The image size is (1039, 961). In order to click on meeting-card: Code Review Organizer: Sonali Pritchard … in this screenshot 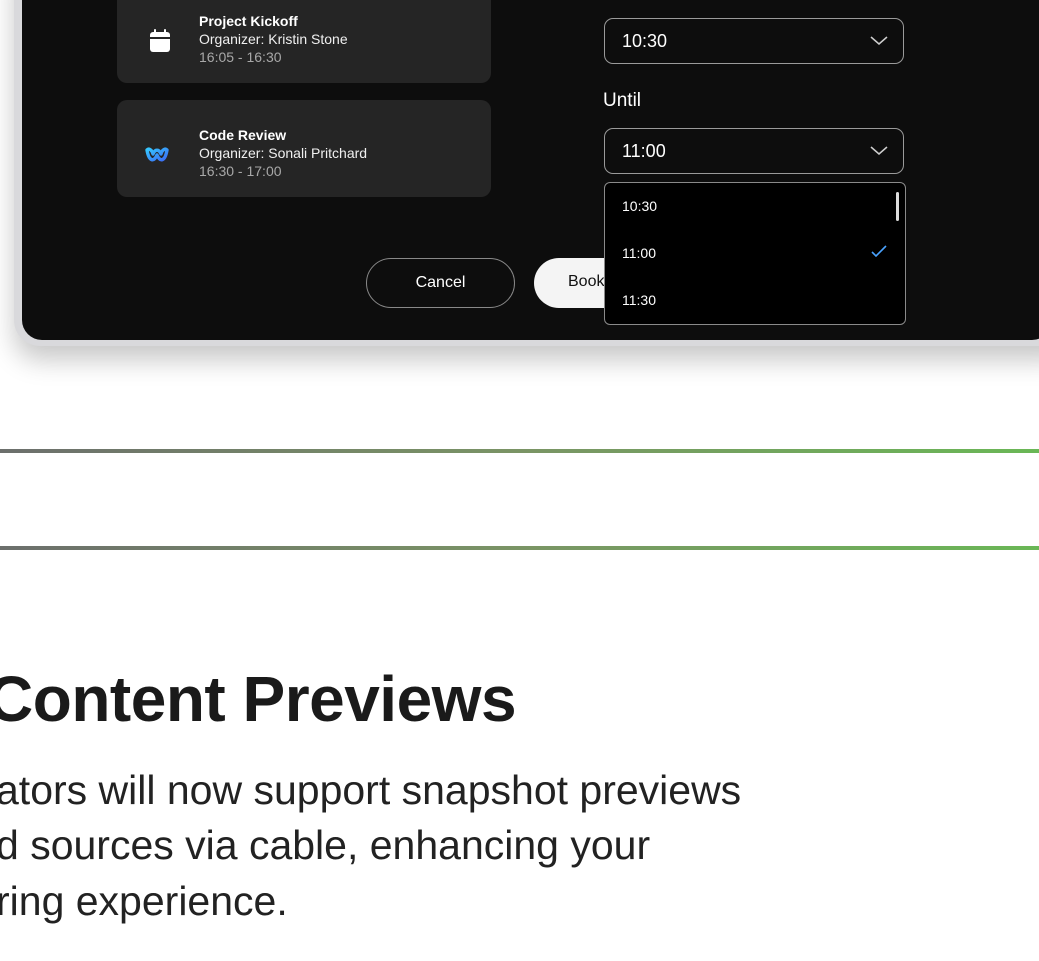, I will do `click(304, 148)`.